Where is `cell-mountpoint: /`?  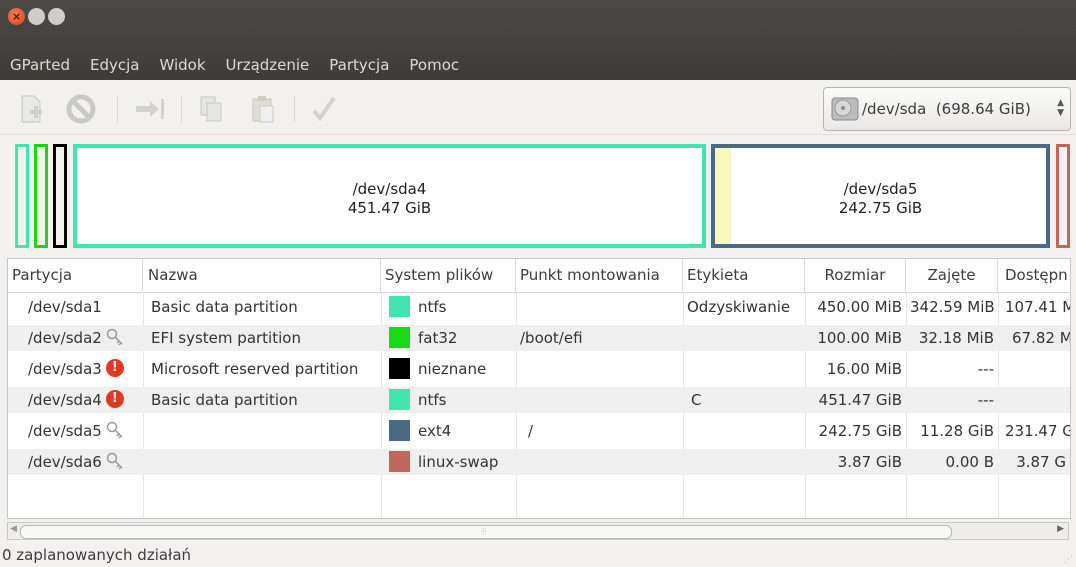
cell-mountpoint: / is located at coordinates (531, 431).